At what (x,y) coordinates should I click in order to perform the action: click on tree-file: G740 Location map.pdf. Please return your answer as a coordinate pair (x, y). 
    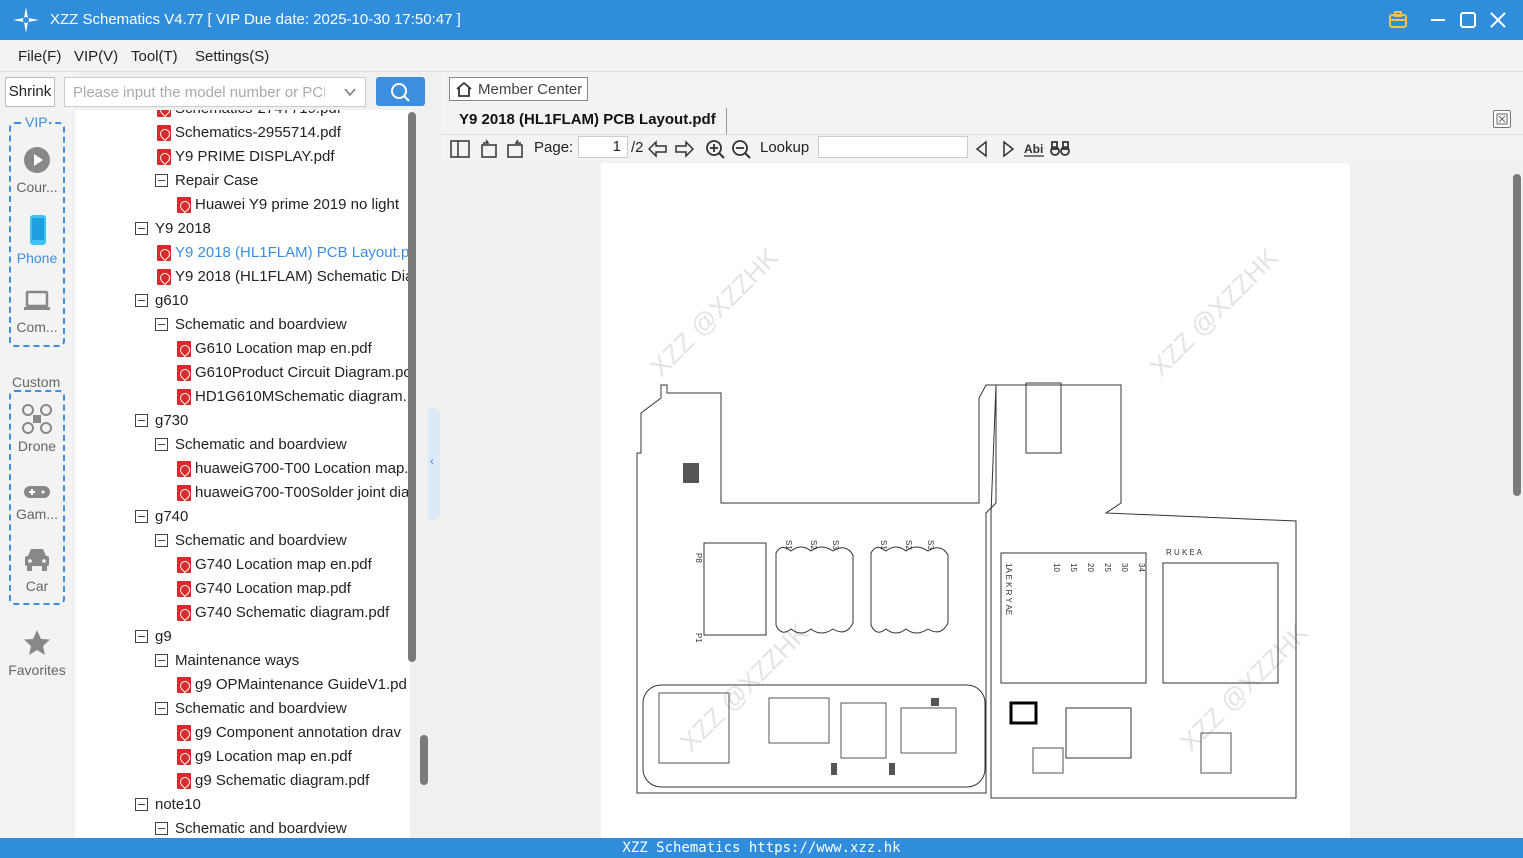
    Looking at the image, I should click on (242, 589).